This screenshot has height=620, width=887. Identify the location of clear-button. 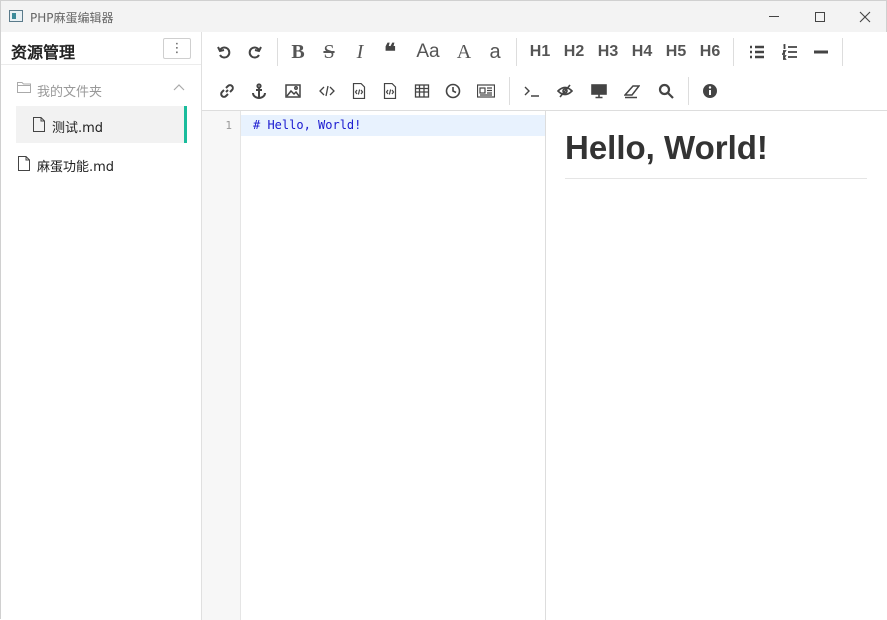
(632, 91).